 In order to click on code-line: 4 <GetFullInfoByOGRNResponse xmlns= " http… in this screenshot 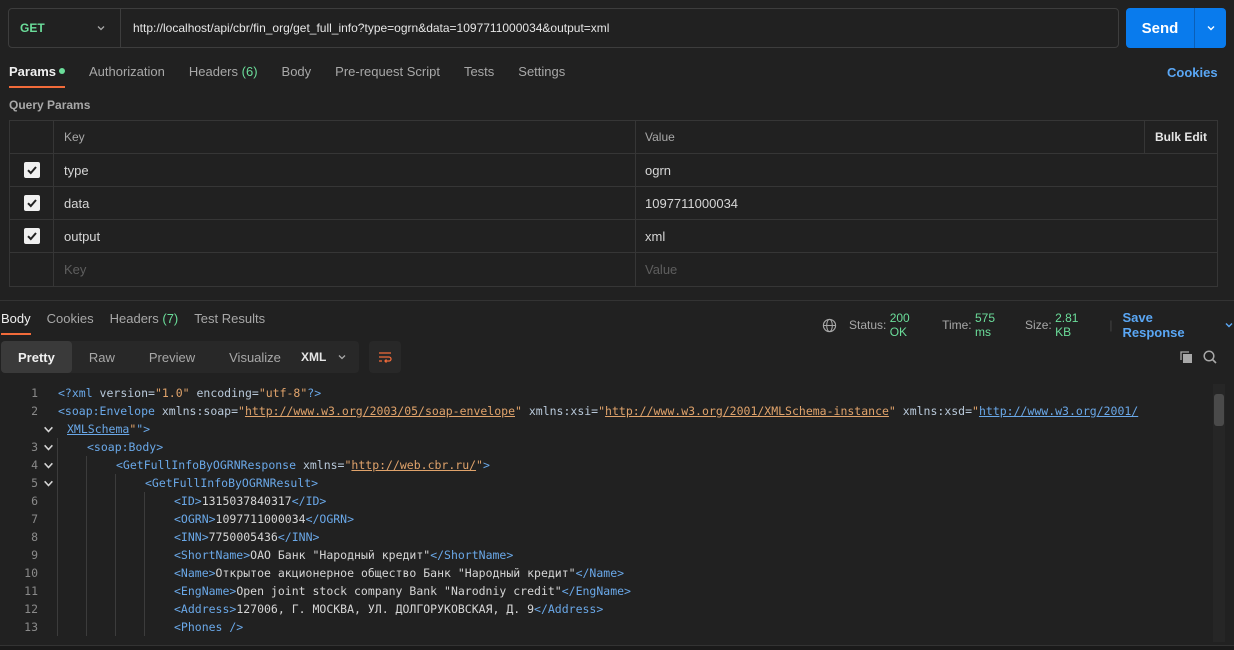, I will do `click(605, 465)`.